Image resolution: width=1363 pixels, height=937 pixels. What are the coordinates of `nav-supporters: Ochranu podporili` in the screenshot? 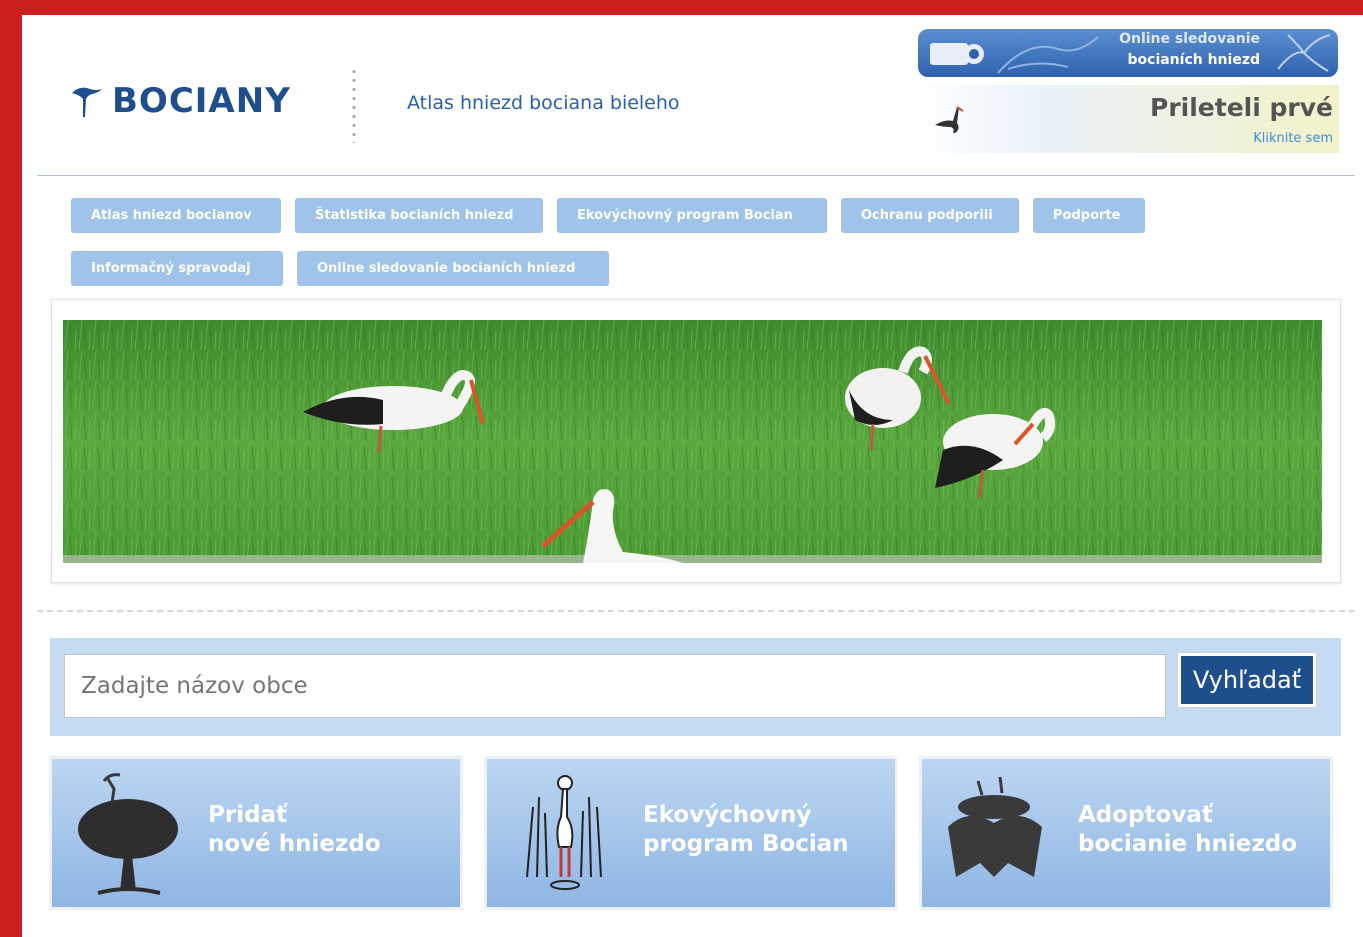 It's located at (930, 215).